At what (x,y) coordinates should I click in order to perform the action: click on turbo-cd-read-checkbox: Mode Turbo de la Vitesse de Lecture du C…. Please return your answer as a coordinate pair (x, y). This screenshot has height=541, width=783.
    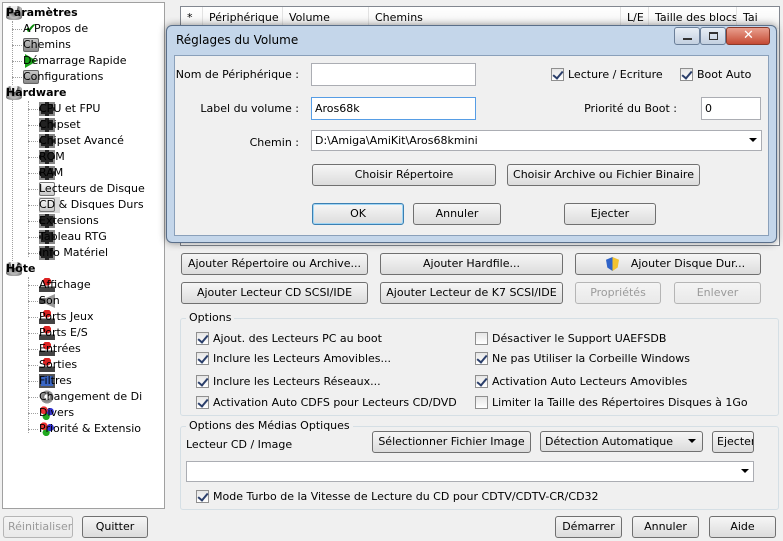
    Looking at the image, I should click on (397, 496).